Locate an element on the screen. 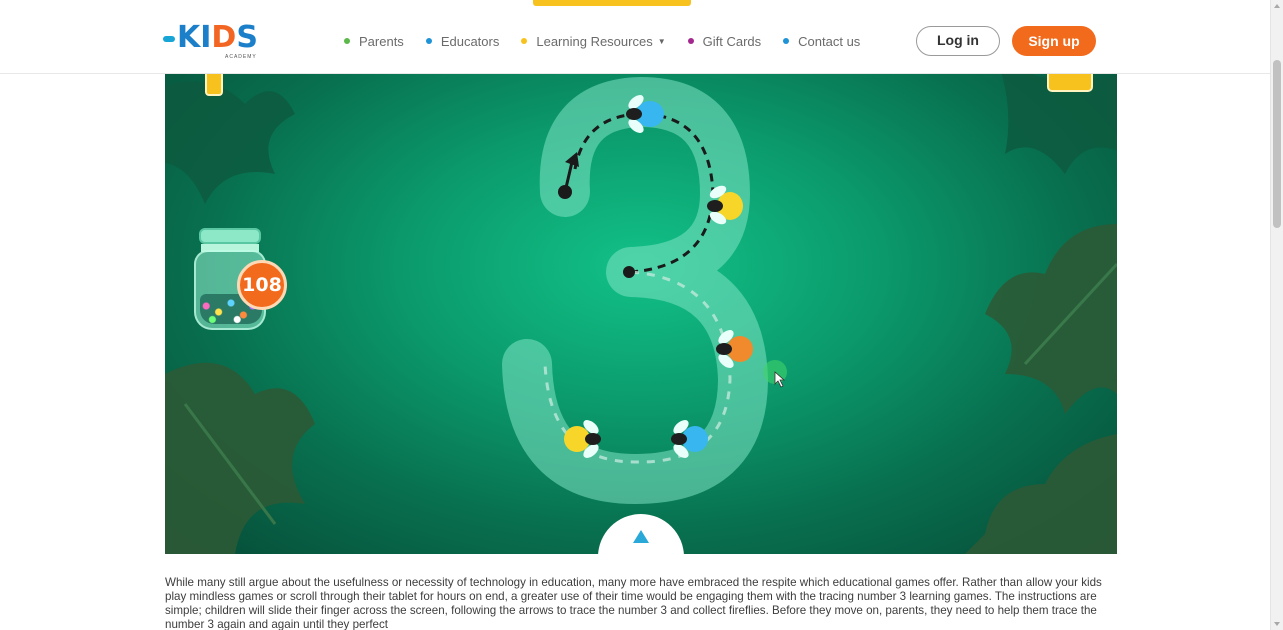 The height and width of the screenshot is (630, 1283). nav-label: Learning Resources is located at coordinates (594, 41).